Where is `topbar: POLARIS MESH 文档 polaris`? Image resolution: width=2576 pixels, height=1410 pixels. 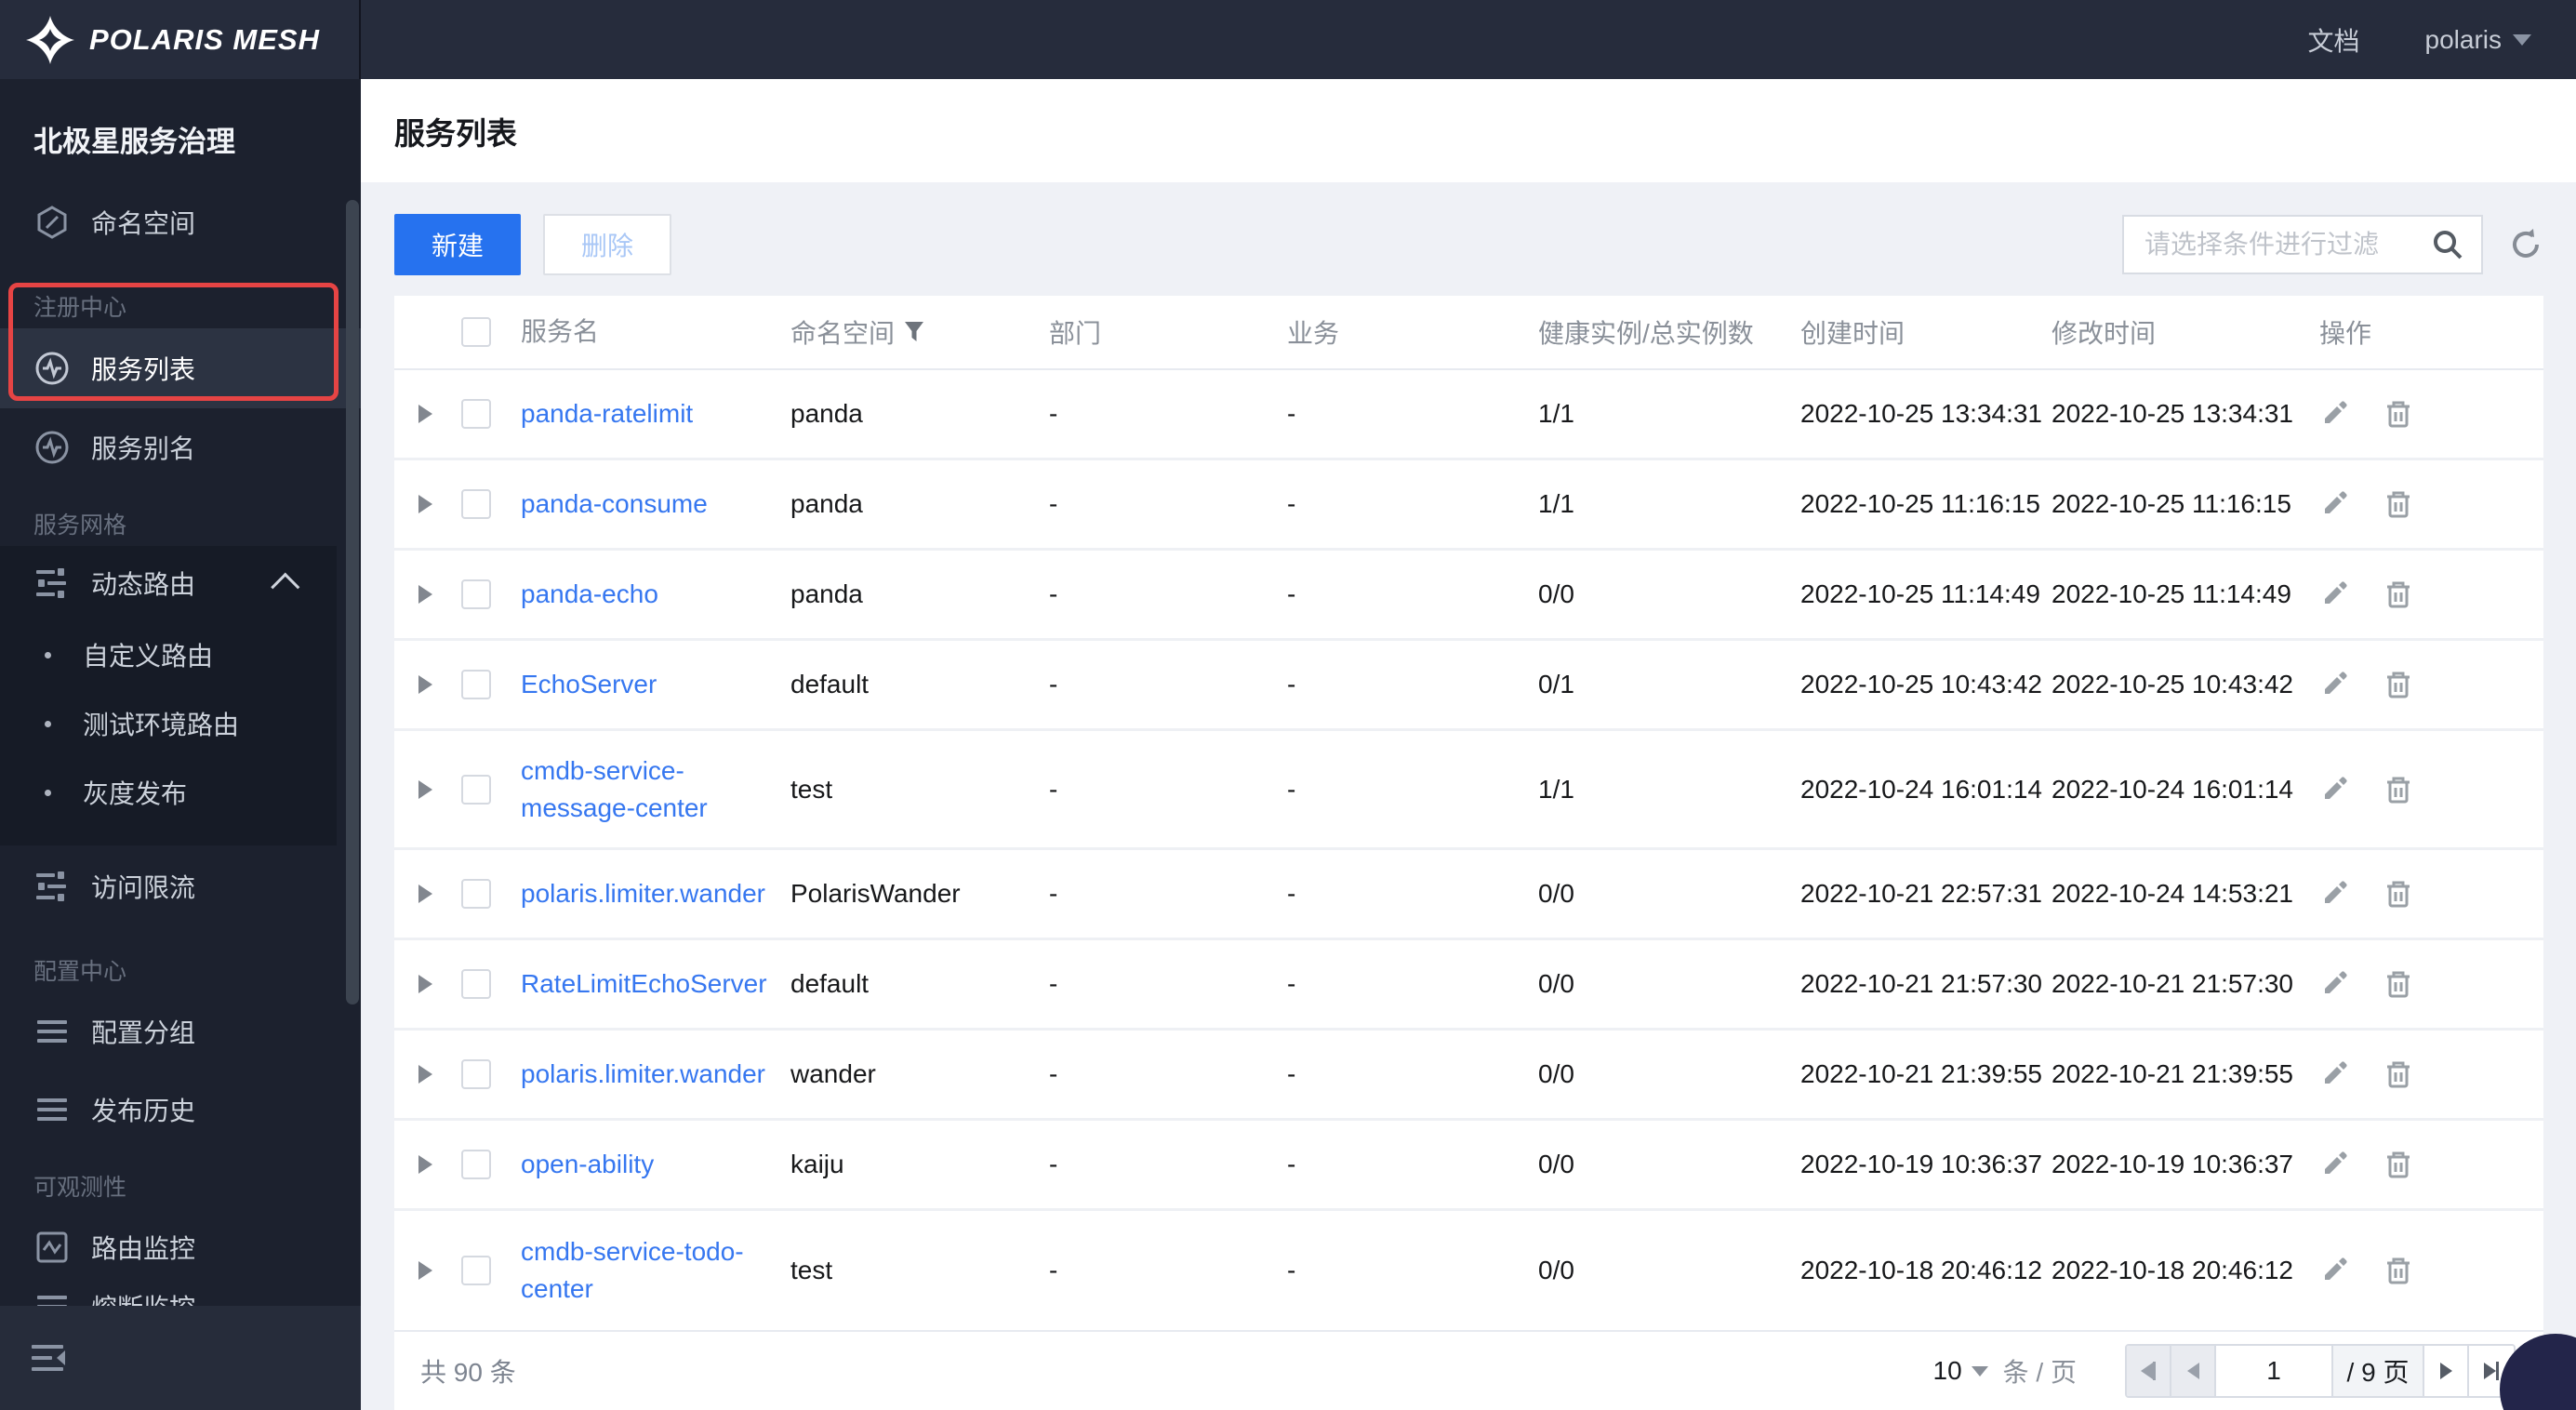 topbar: POLARIS MESH 文档 polaris is located at coordinates (1288, 39).